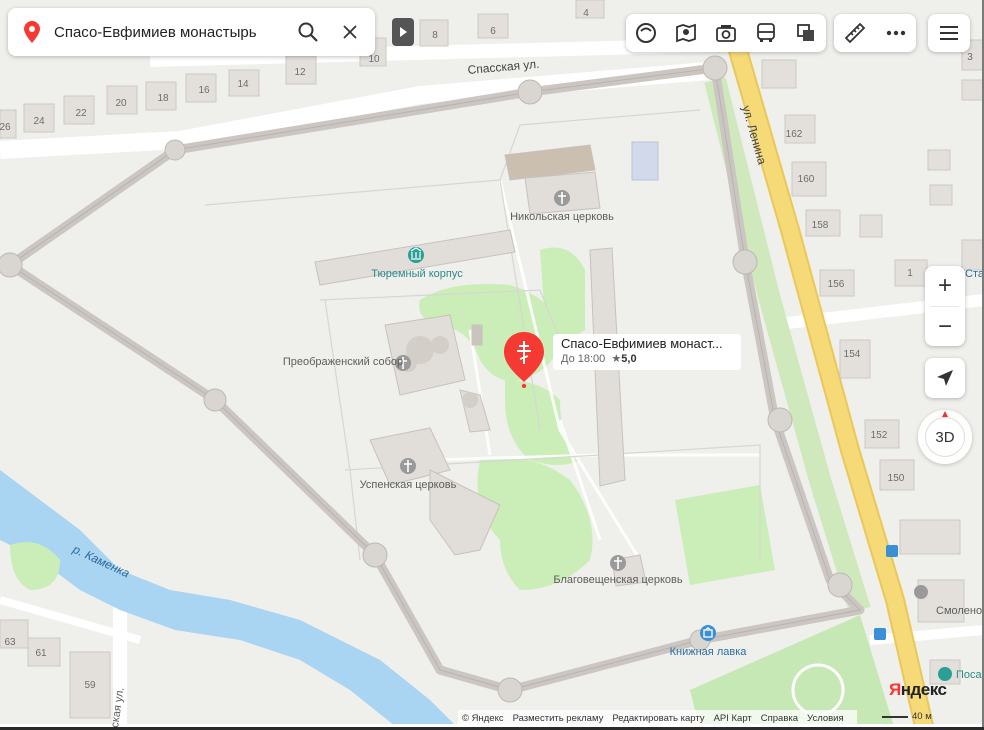 This screenshot has width=984, height=730. I want to click on camera-icon, so click(726, 33).